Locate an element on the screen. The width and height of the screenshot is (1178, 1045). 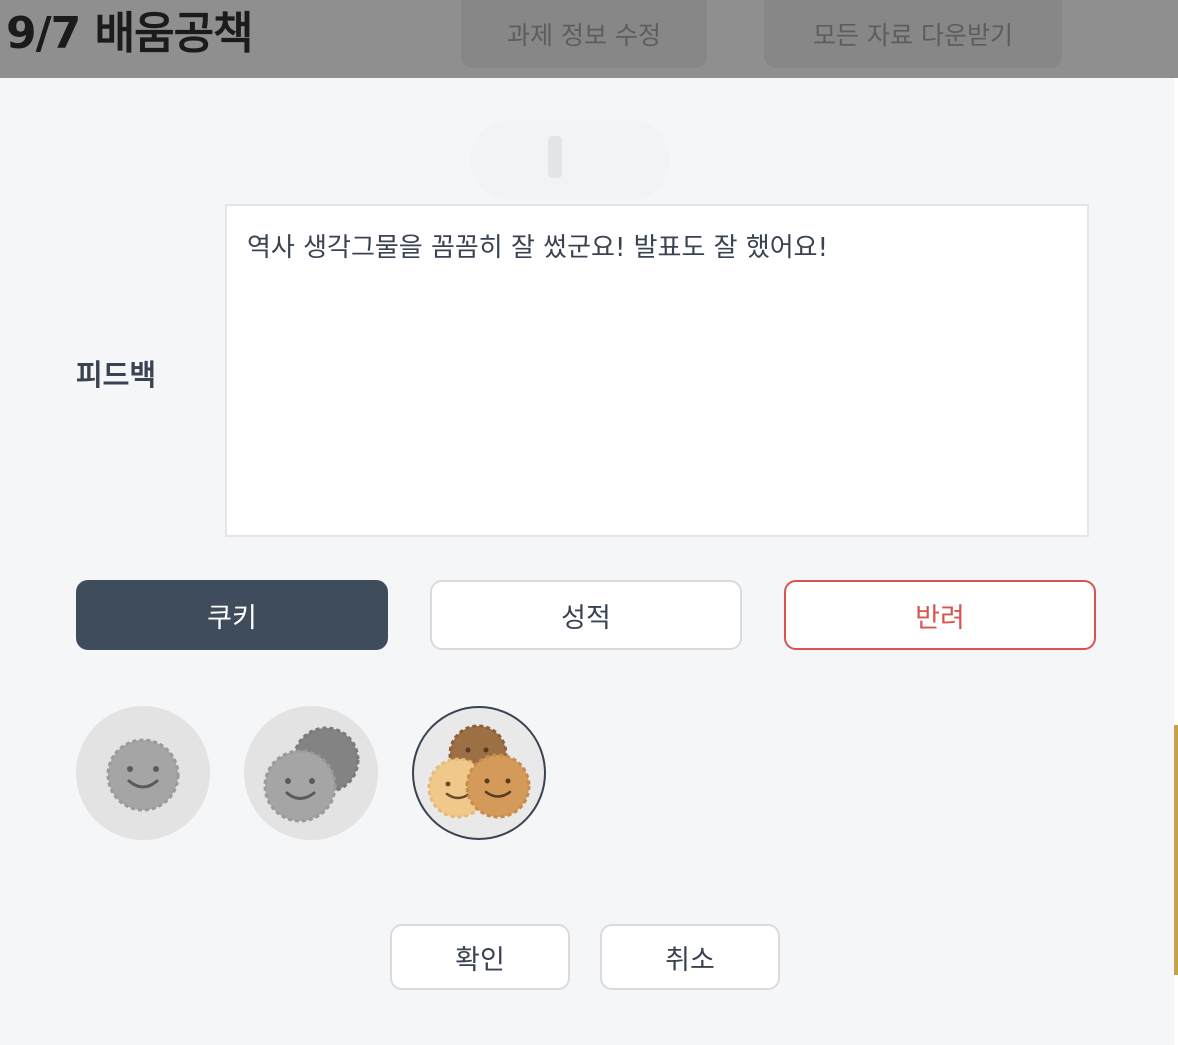
cookie-option-three is located at coordinates (479, 773).